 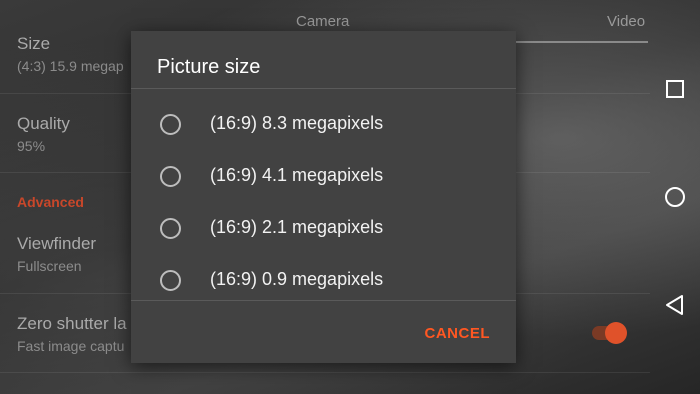 What do you see at coordinates (209, 67) in the screenshot?
I see `dialog-title: Picture size` at bounding box center [209, 67].